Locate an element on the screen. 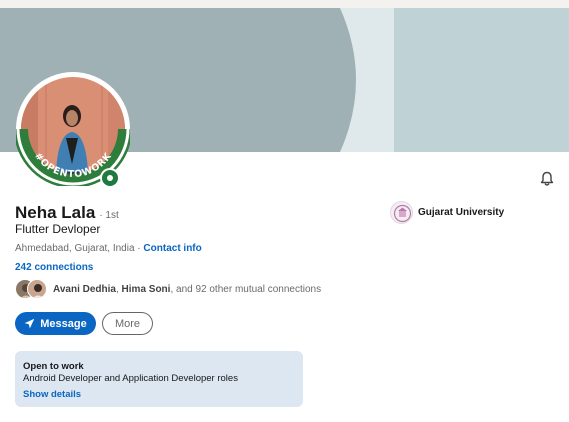 Image resolution: width=569 pixels, height=422 pixels. mutual-name: Avani Dedhia is located at coordinates (84, 289).